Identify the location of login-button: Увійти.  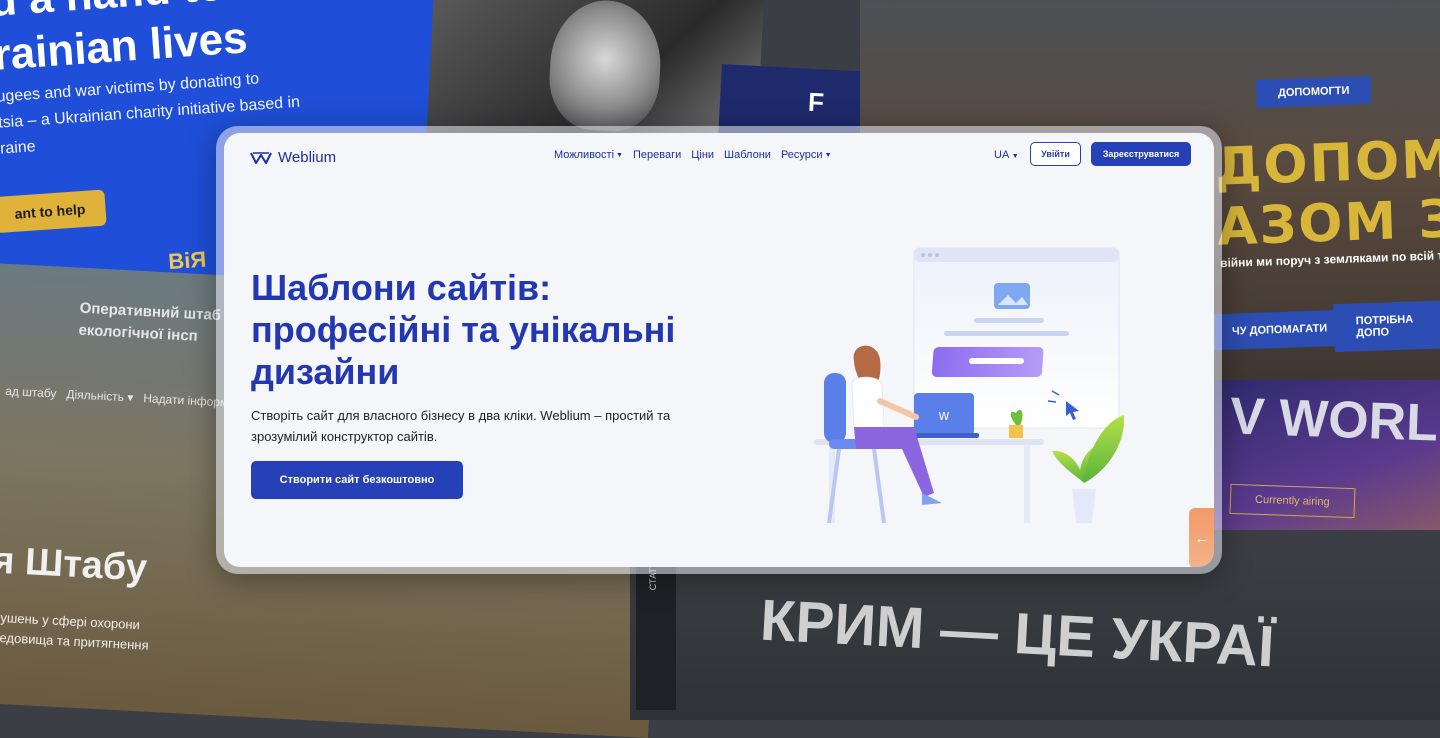
(1055, 154).